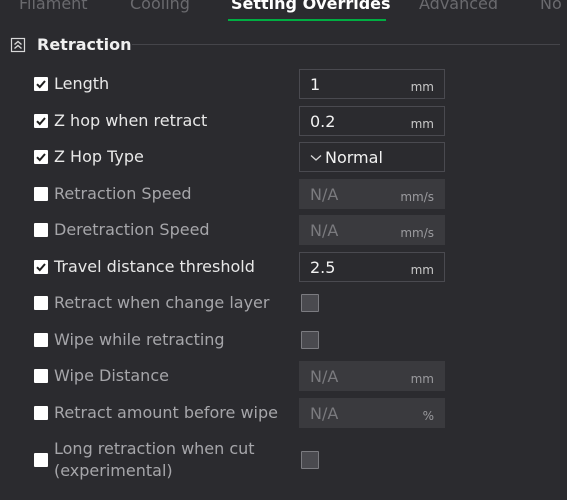  Describe the element at coordinates (310, 460) in the screenshot. I see `long-retraction-when-cut-checkbox` at that location.